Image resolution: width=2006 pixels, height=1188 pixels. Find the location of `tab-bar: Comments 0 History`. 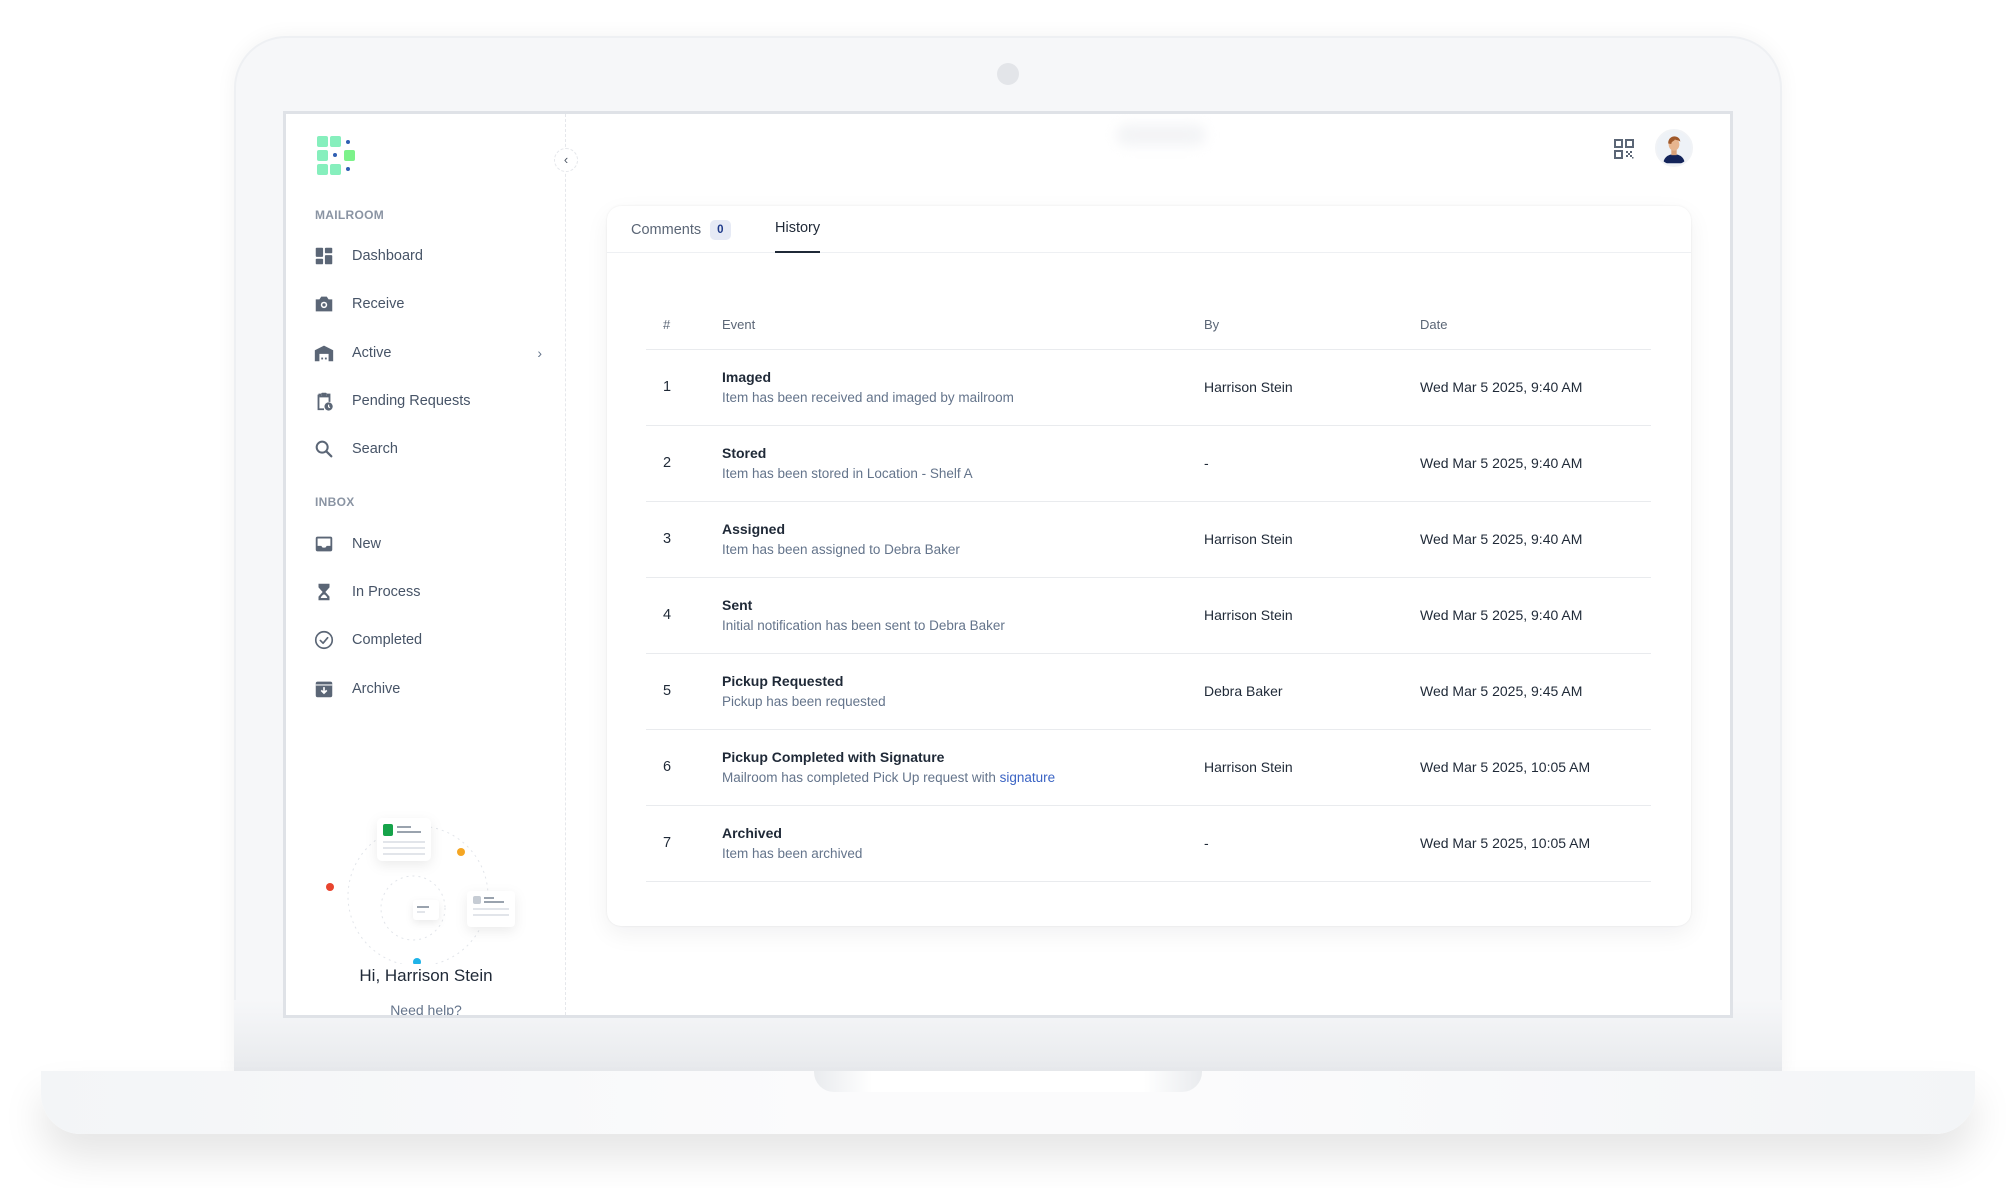

tab-bar: Comments 0 History is located at coordinates (1149, 229).